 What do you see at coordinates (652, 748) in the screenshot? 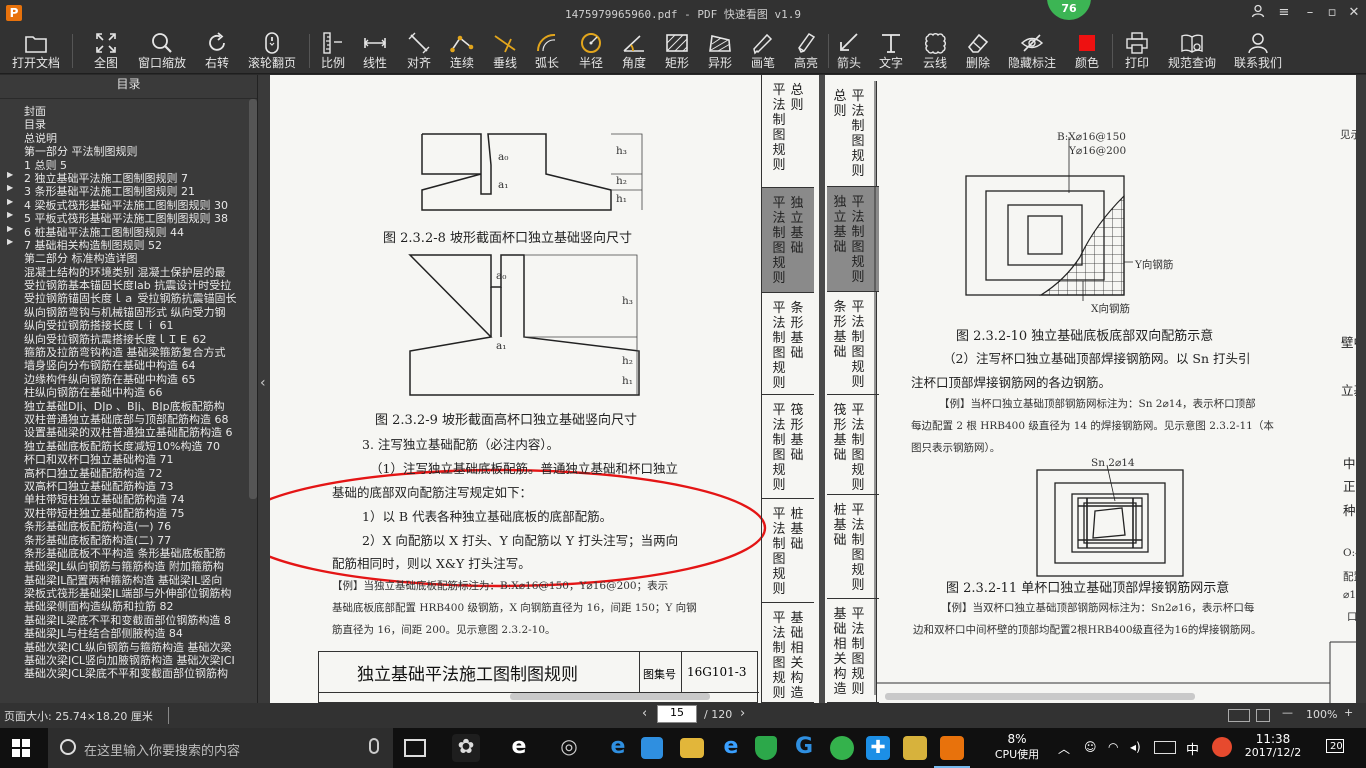
I see `store-icon` at bounding box center [652, 748].